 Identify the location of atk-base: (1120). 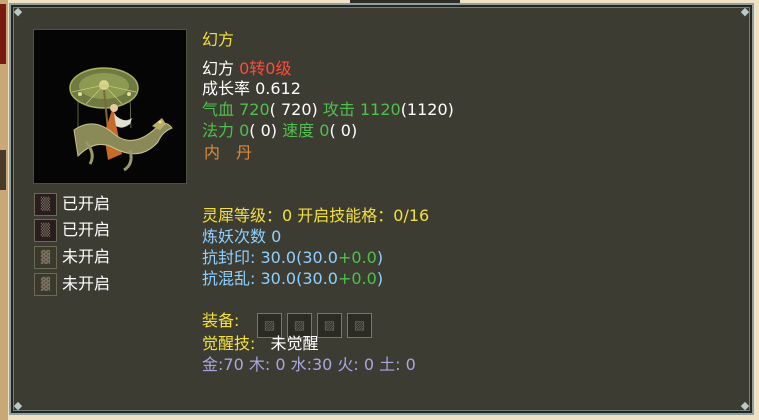
(427, 109).